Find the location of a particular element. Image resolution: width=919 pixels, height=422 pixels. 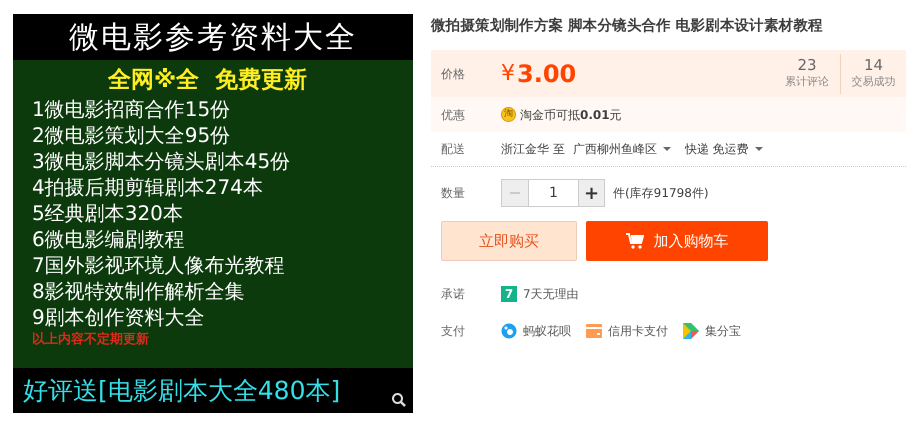

image-heading: 微电影参考资料大全 is located at coordinates (213, 37).